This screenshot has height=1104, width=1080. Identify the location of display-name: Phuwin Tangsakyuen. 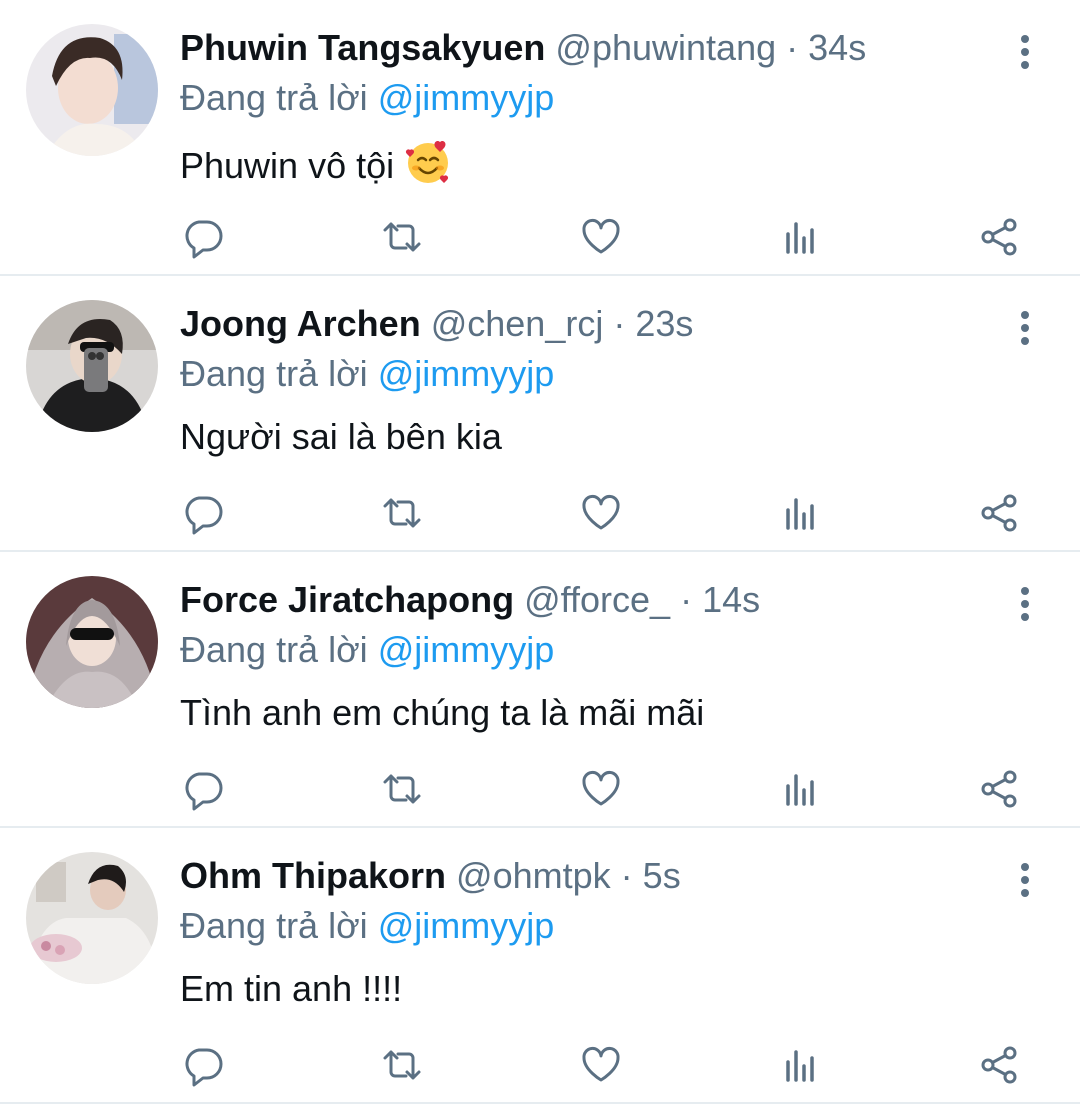
(362, 47).